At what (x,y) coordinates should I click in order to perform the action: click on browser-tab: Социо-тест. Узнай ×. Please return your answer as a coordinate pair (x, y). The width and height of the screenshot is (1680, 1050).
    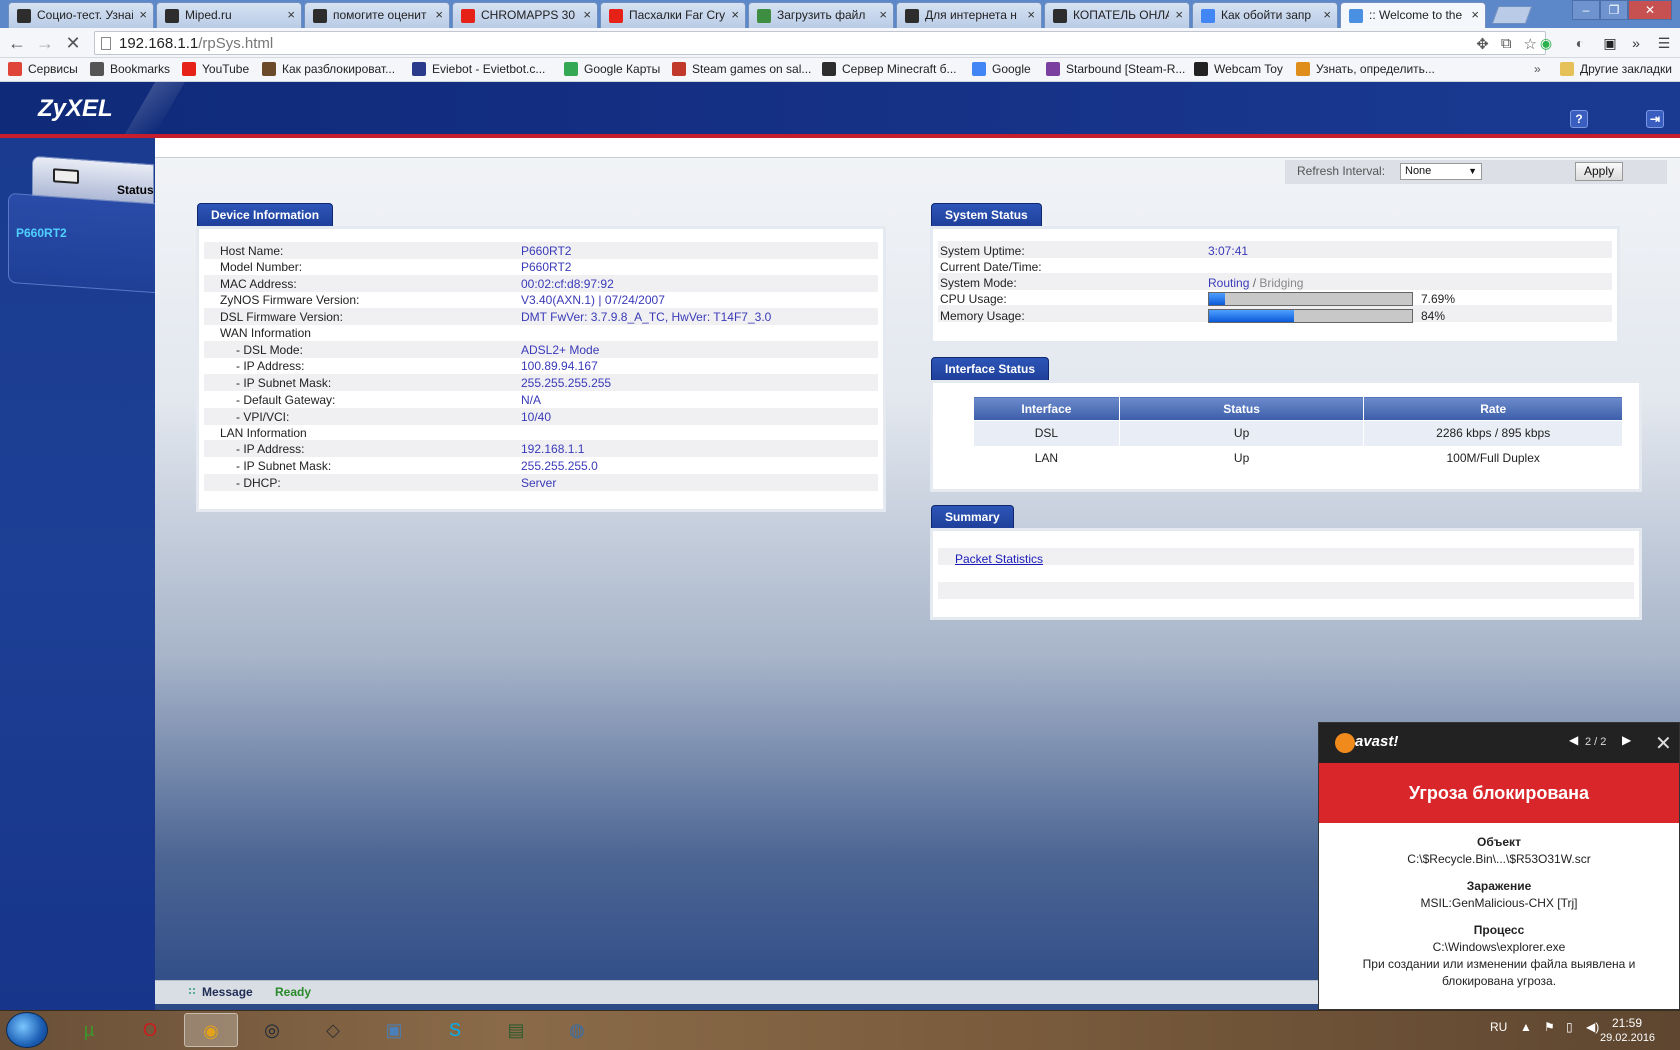
    Looking at the image, I should click on (81, 15).